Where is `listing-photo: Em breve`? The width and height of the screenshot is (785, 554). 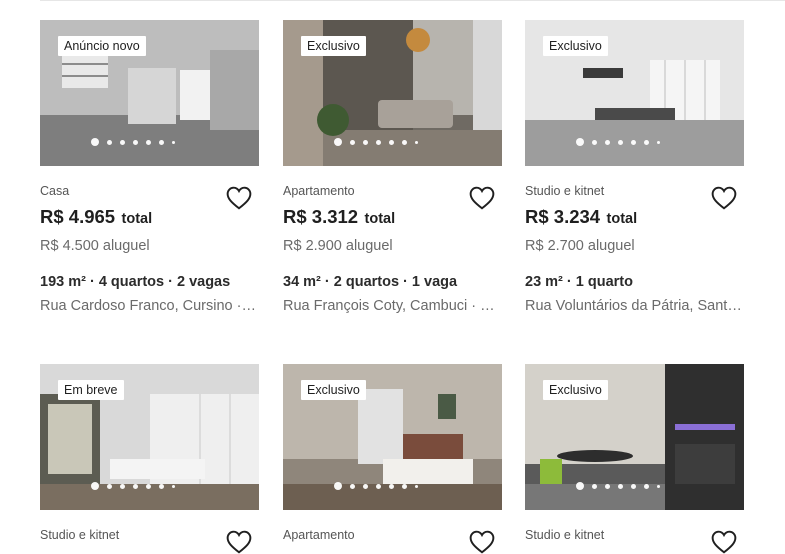
listing-photo: Em breve is located at coordinates (149, 437).